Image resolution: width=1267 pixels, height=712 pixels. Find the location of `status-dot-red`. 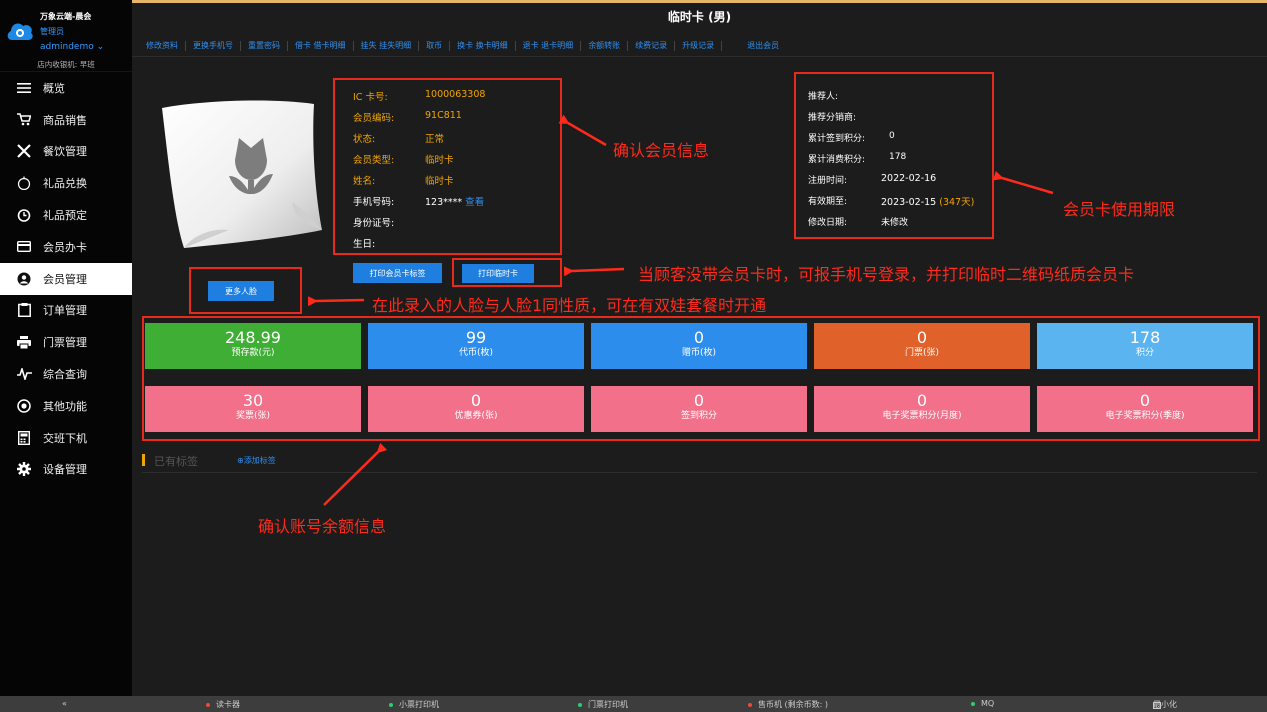

status-dot-red is located at coordinates (750, 704).